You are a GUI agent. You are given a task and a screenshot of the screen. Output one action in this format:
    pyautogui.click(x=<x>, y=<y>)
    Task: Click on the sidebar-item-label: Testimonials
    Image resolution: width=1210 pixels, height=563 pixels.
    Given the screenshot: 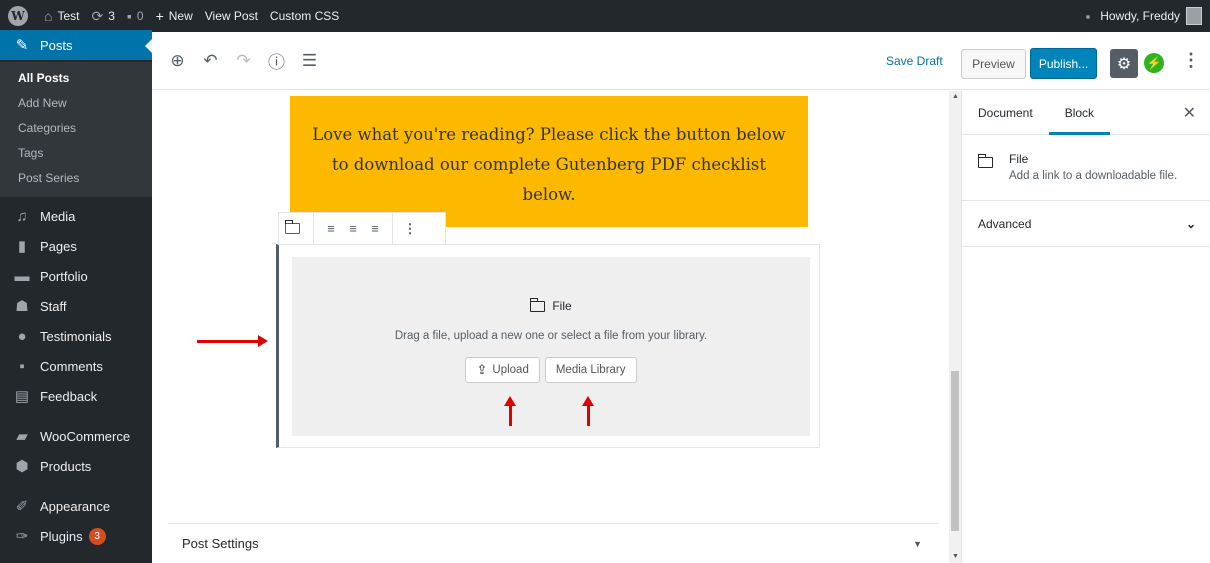 What is the action you would take?
    pyautogui.click(x=76, y=336)
    